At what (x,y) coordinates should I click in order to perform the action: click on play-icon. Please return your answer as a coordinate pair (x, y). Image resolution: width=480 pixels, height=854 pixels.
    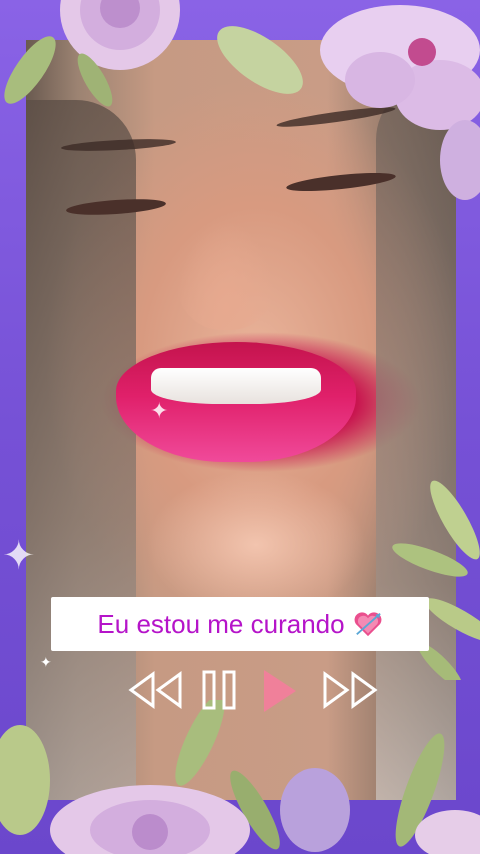
    Looking at the image, I should click on (280, 691).